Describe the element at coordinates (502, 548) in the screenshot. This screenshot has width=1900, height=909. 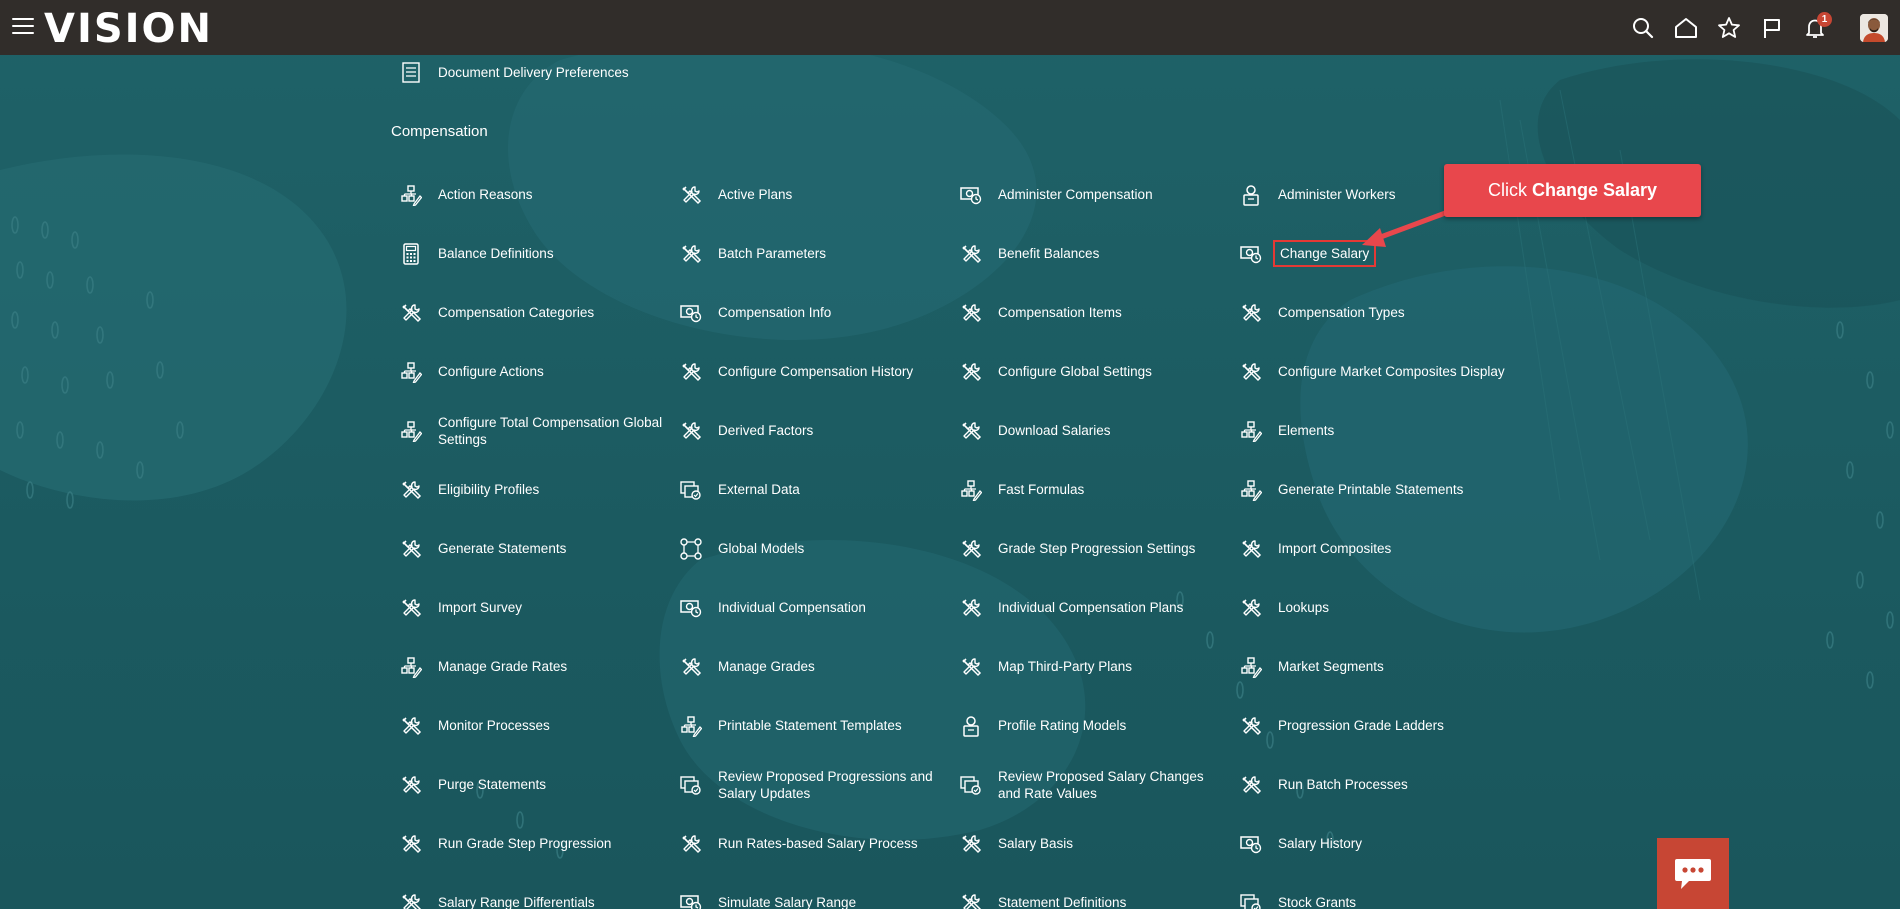
I see `task-label: Generate Statements` at that location.